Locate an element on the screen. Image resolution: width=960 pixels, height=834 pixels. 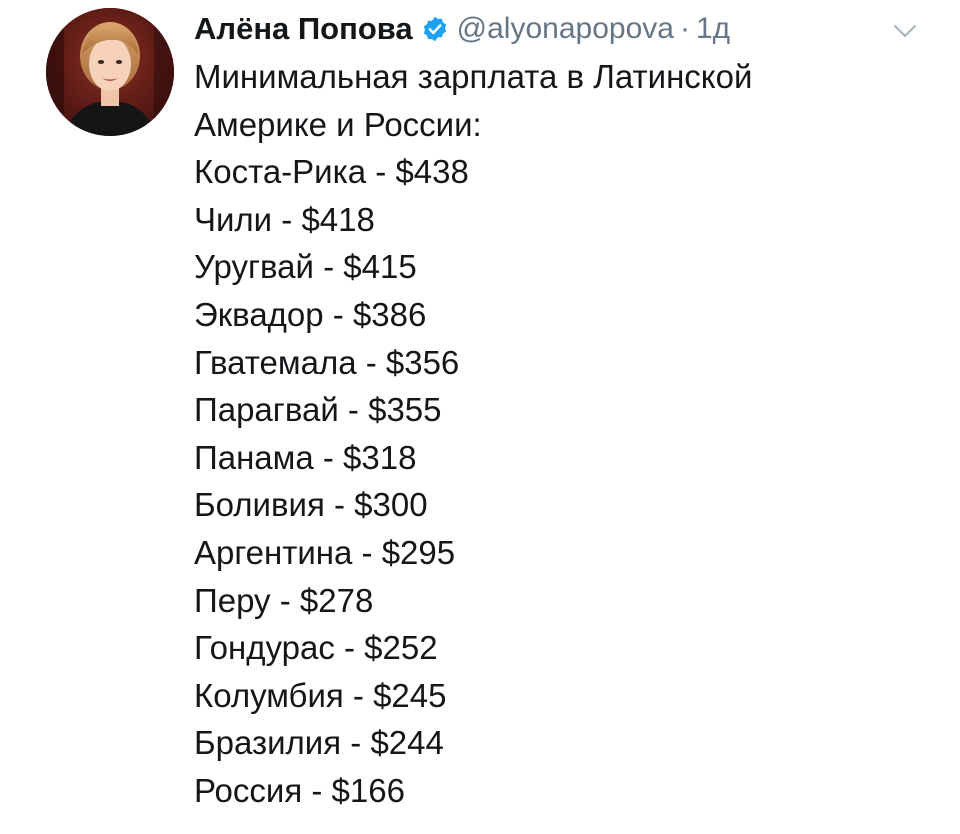
wage-list-item: Гватемала - $356 is located at coordinates (327, 362).